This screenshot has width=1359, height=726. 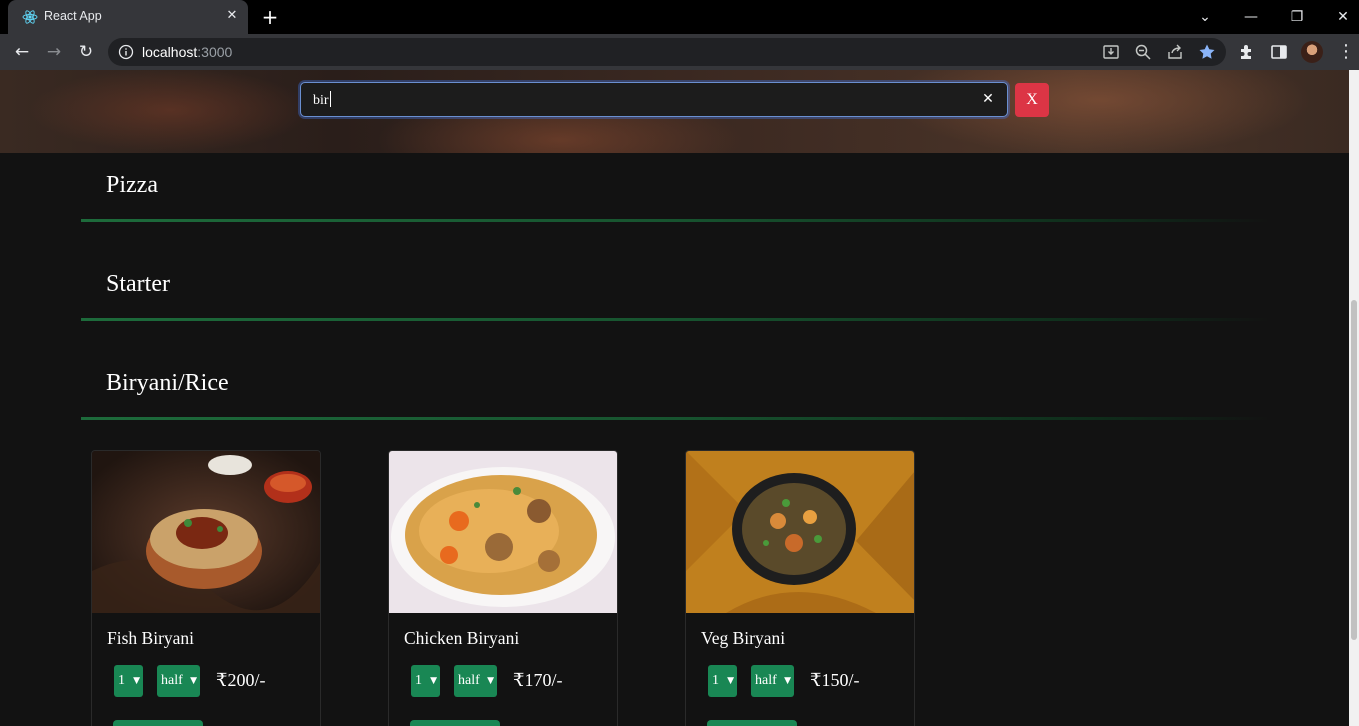 I want to click on side-panel-icon, so click(x=1279, y=52).